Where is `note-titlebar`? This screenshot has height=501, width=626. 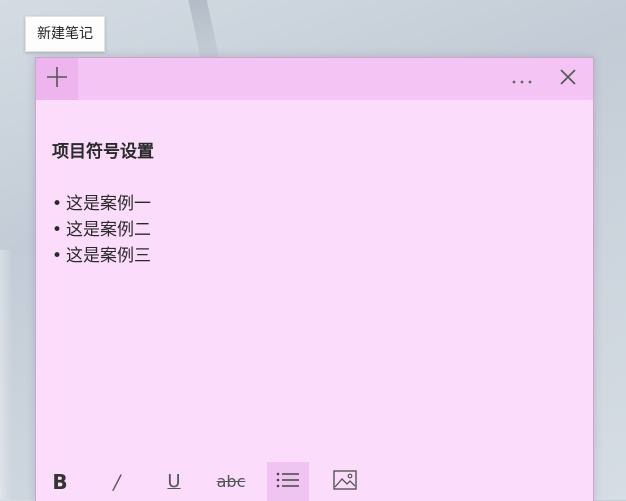
note-titlebar is located at coordinates (314, 79).